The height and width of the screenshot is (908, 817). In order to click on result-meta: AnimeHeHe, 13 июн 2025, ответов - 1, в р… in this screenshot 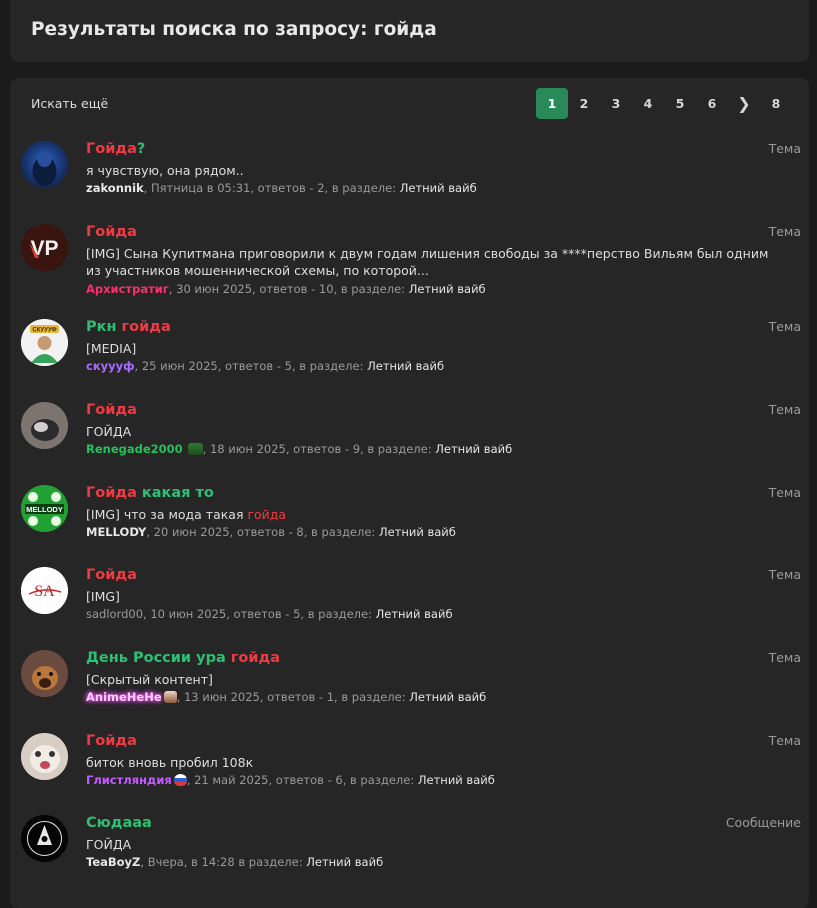, I will do `click(286, 697)`.